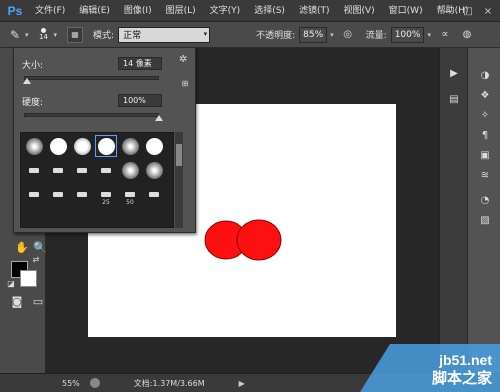 The width and height of the screenshot is (500, 392). Describe the element at coordinates (140, 100) in the screenshot. I see `hardness-value-input: 100%` at that location.